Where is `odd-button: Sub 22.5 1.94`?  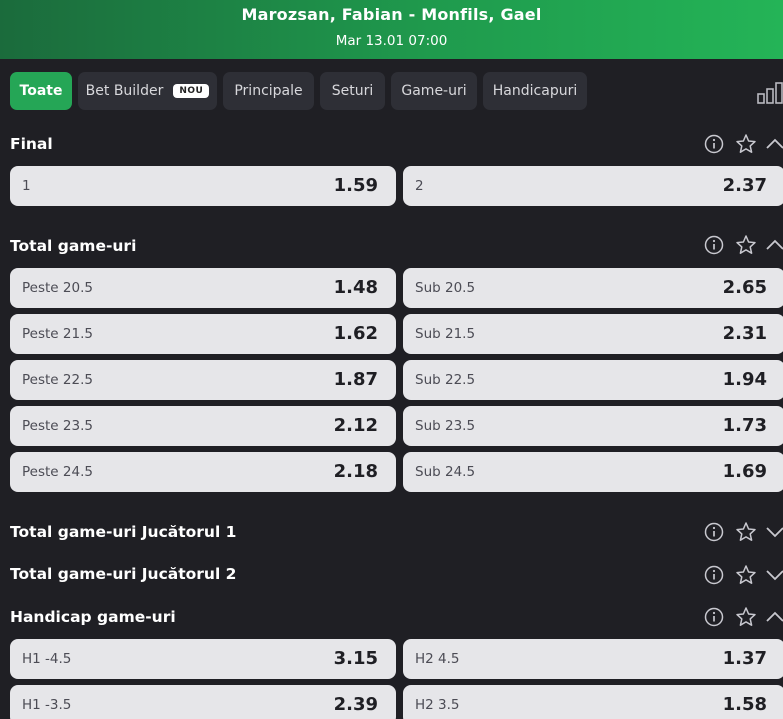 odd-button: Sub 22.5 1.94 is located at coordinates (593, 380).